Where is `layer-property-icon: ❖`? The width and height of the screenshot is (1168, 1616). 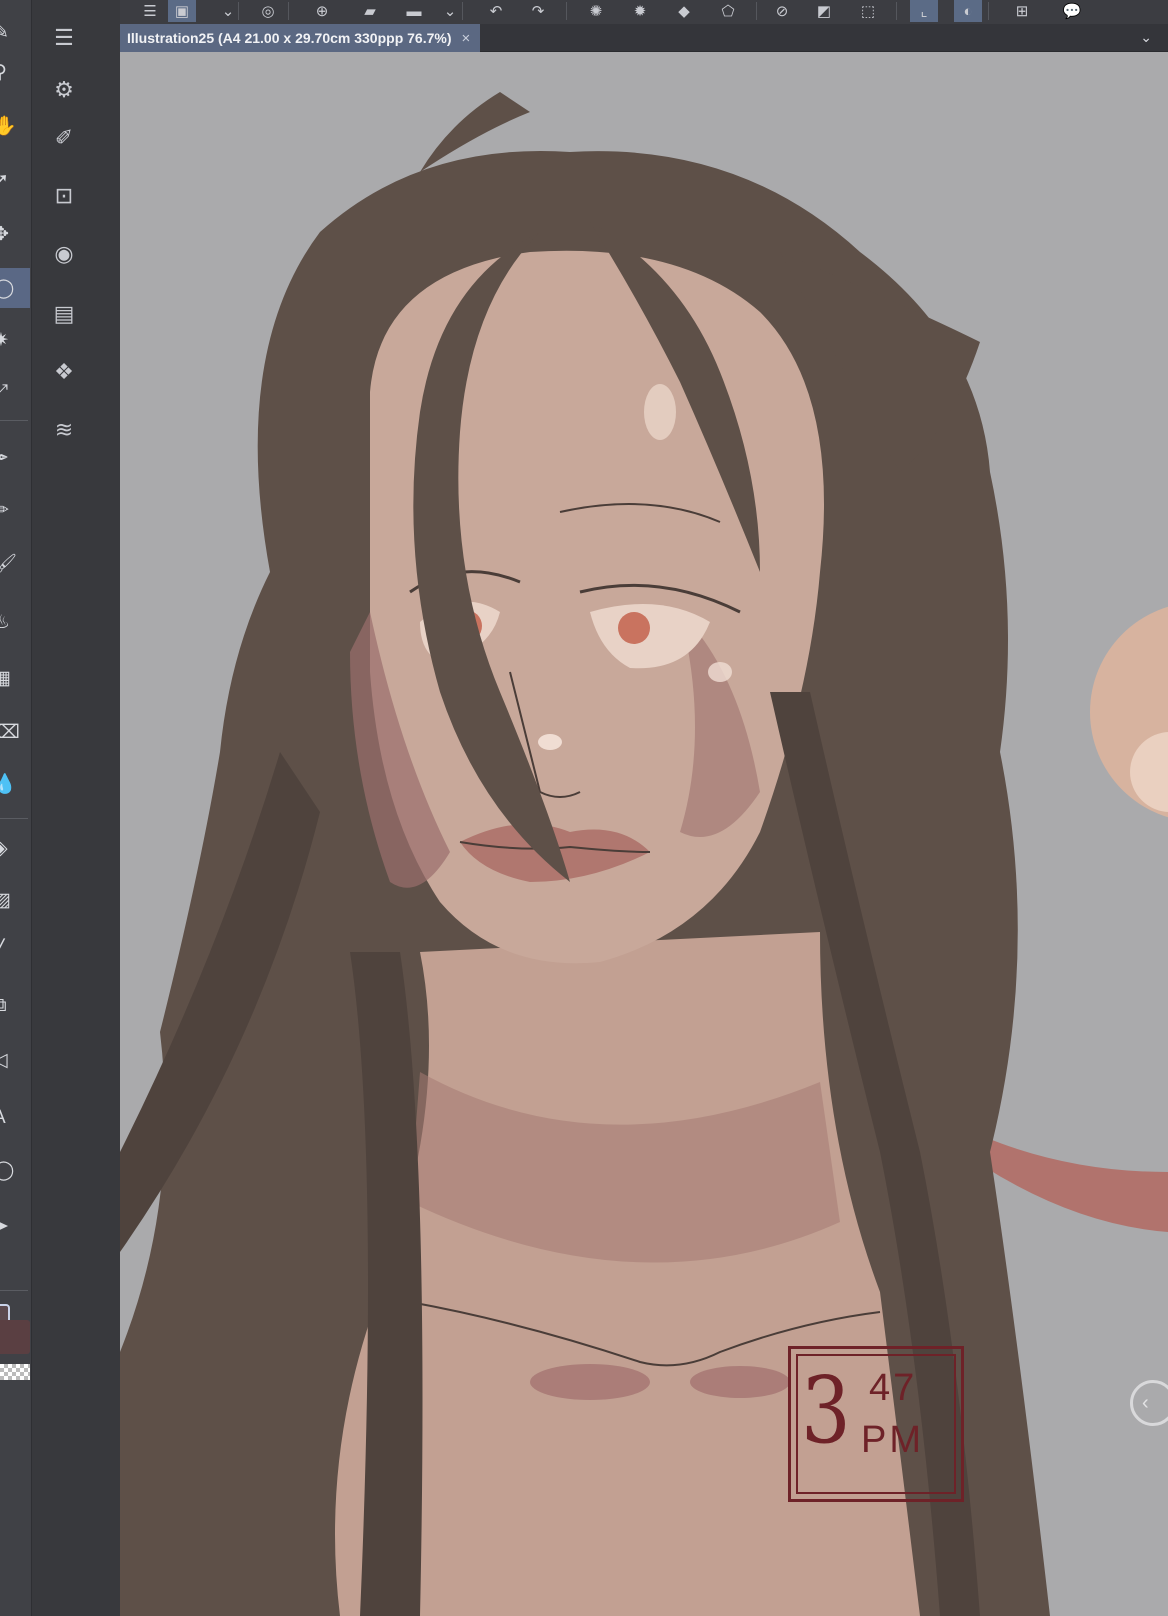 layer-property-icon: ❖ is located at coordinates (64, 372).